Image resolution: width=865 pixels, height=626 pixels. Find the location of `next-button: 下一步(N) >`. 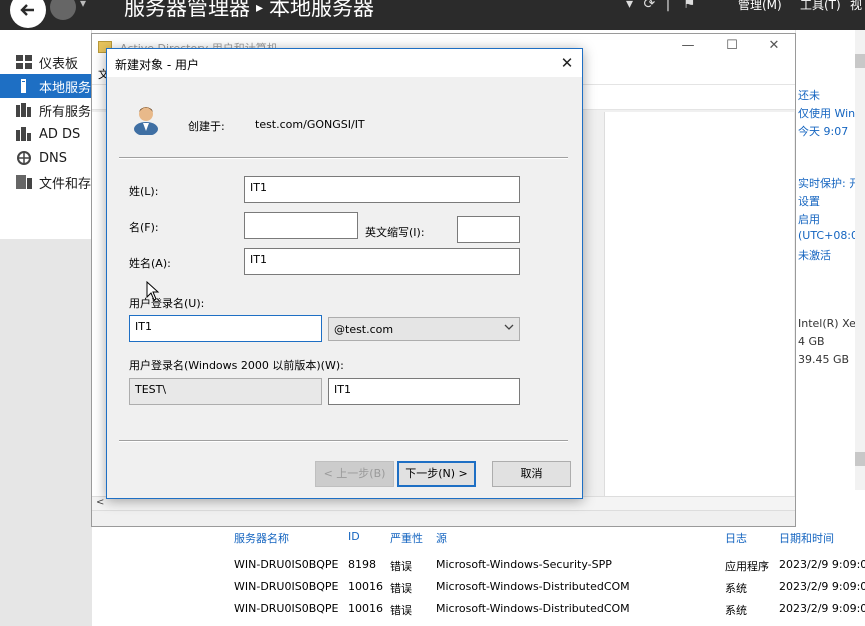

next-button: 下一步(N) > is located at coordinates (436, 474).